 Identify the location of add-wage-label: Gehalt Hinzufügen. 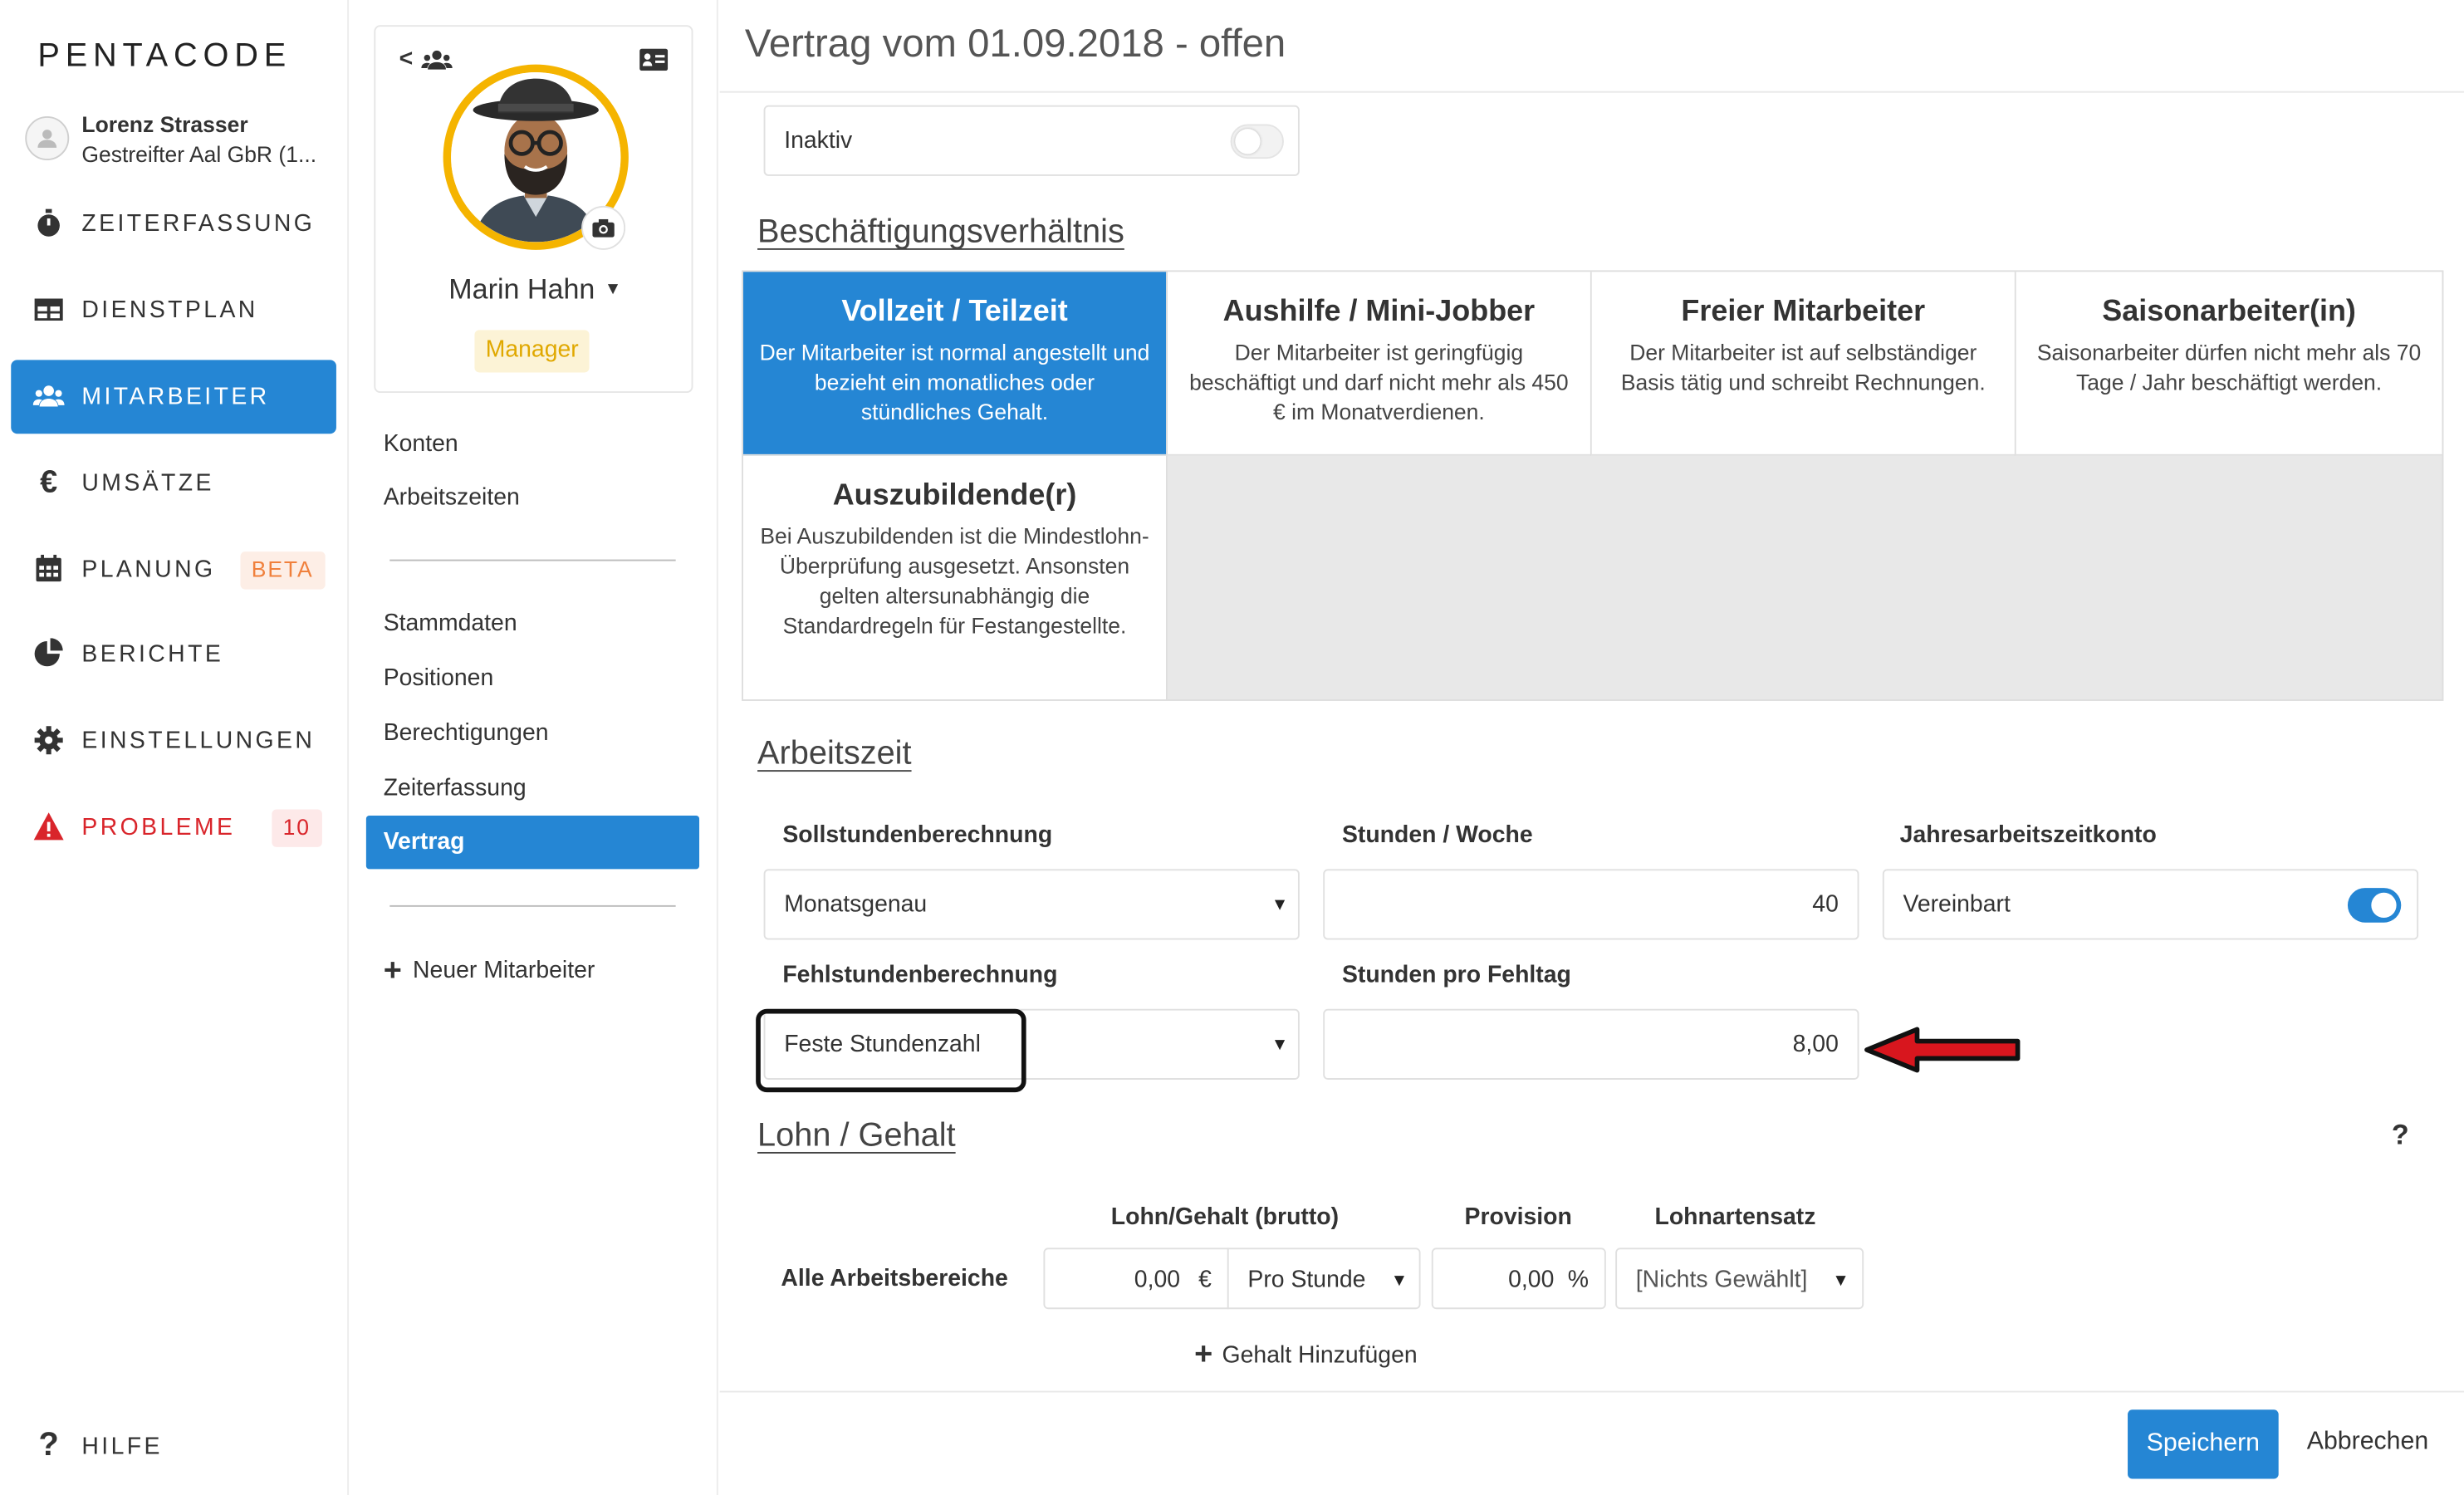
(1320, 1356).